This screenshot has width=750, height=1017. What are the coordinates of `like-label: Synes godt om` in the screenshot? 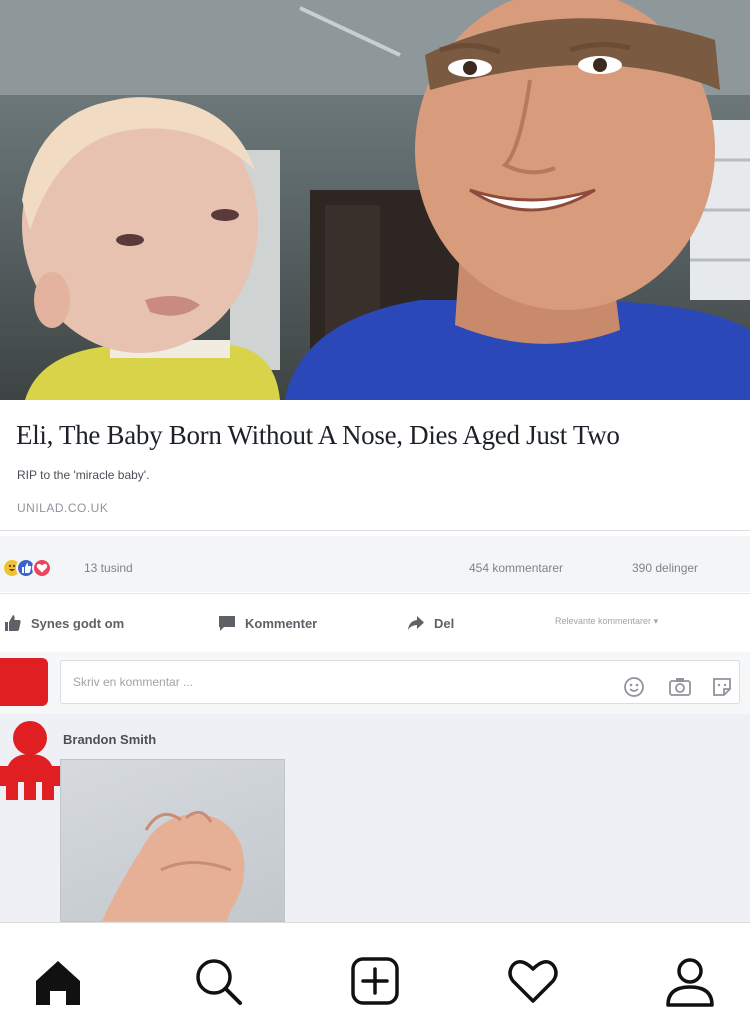 It's located at (78, 623).